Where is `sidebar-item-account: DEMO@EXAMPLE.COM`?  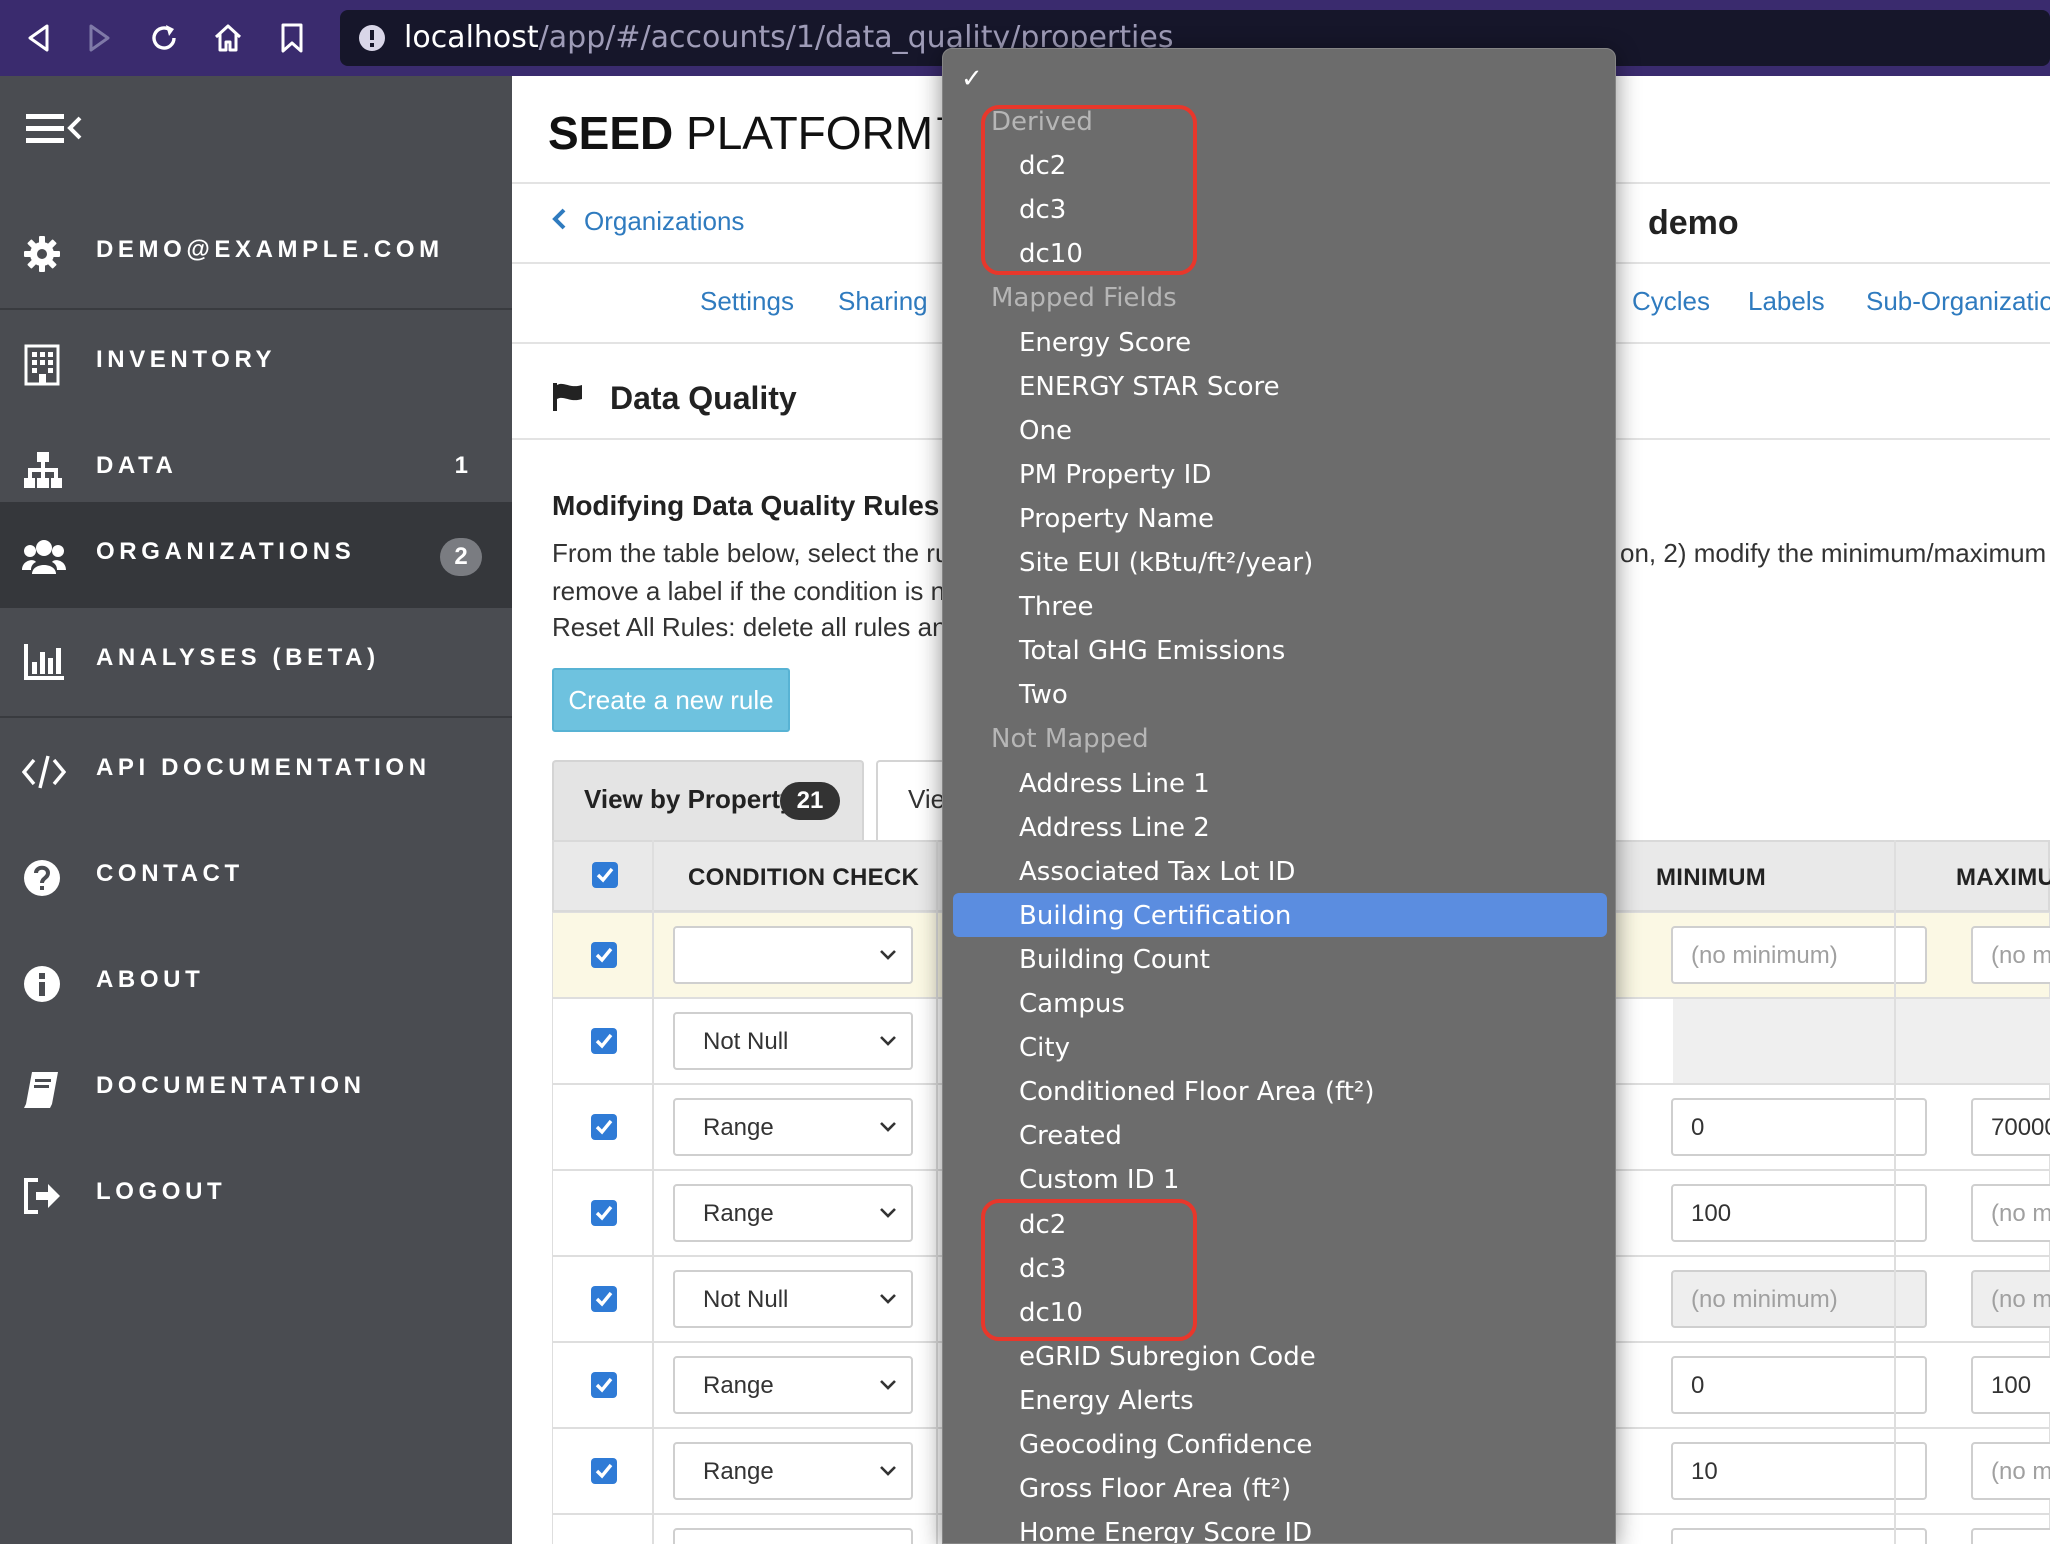 sidebar-item-account: DEMO@EXAMPLE.COM is located at coordinates (256, 253).